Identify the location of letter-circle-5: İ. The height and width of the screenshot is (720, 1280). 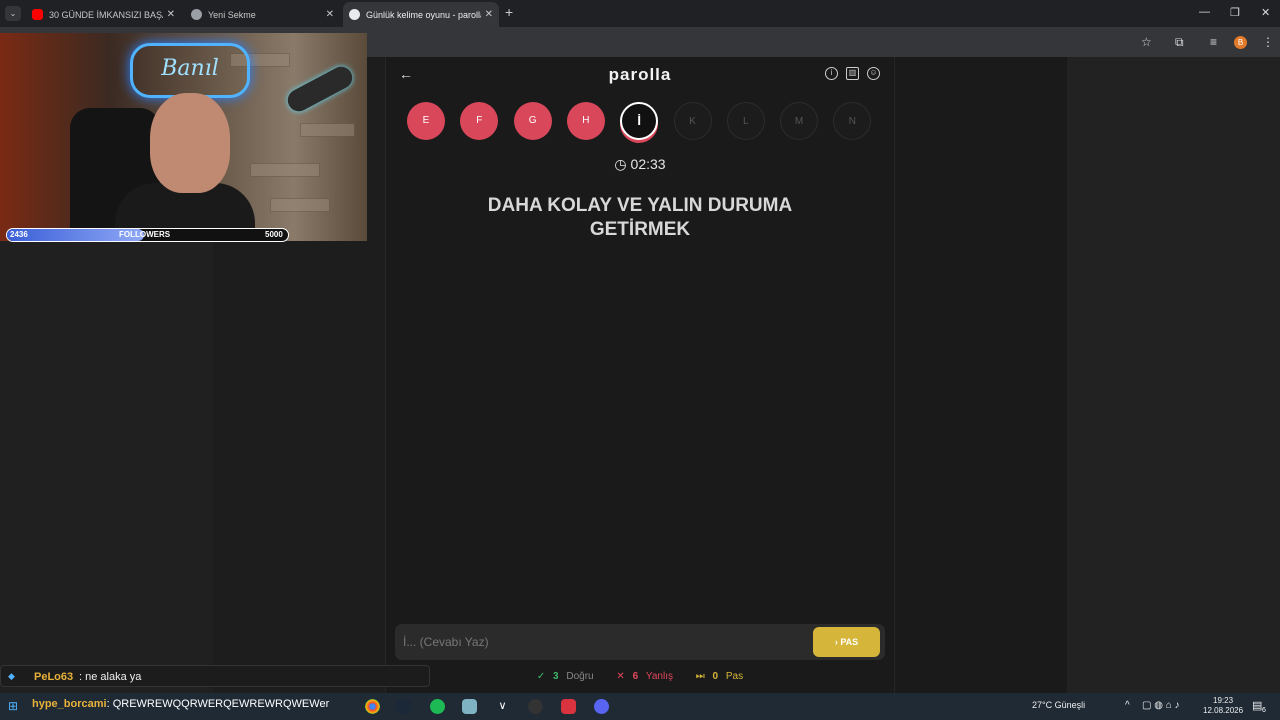
(639, 121).